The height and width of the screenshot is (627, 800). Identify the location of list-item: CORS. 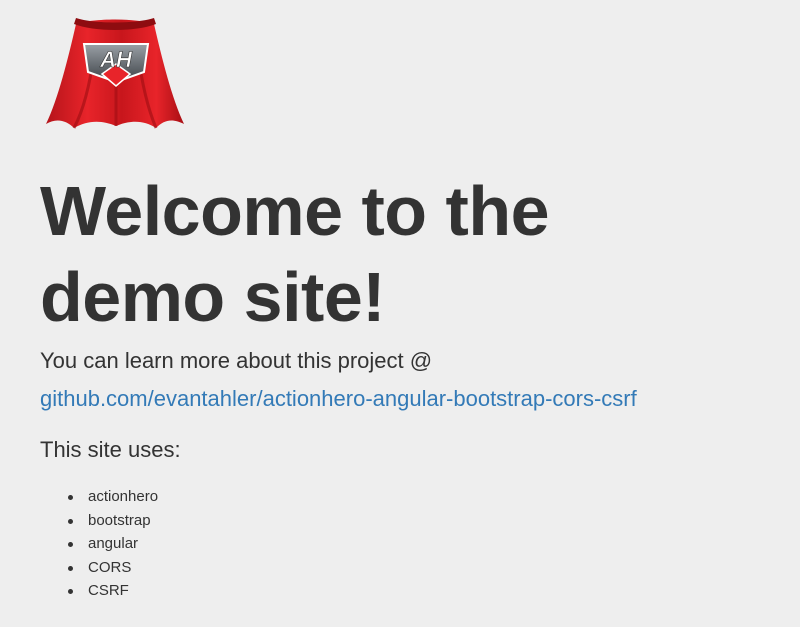
(113, 568).